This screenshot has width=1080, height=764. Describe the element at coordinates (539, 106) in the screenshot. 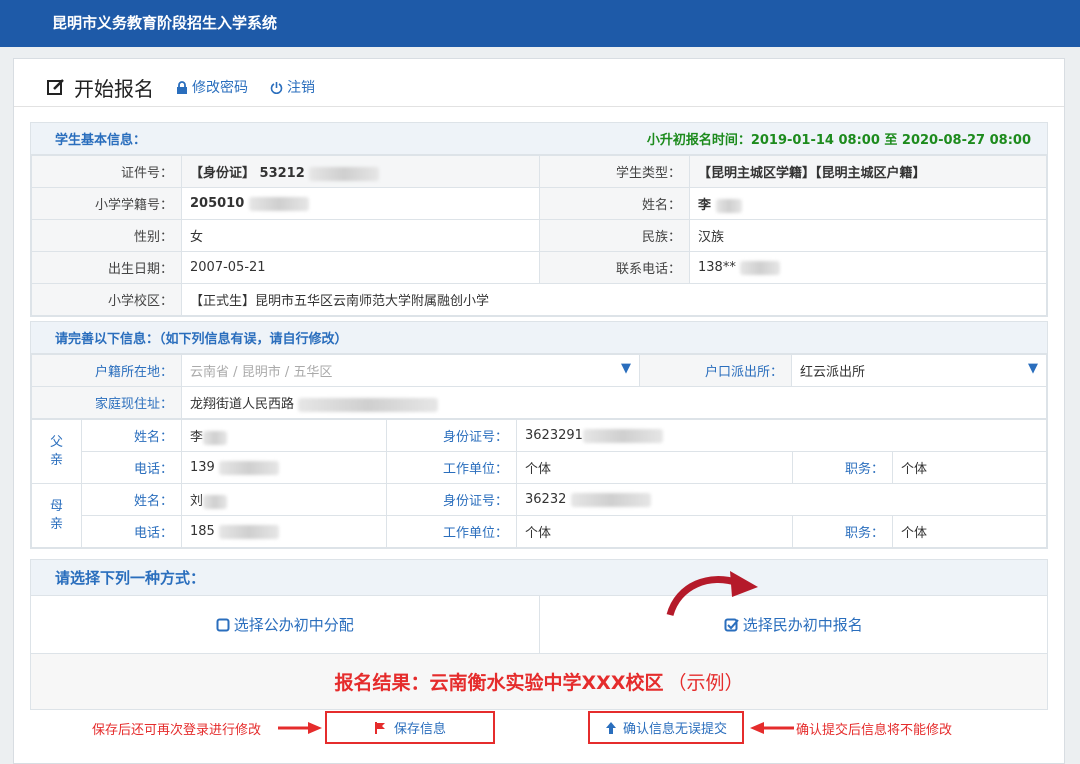

I see `header-divider` at that location.